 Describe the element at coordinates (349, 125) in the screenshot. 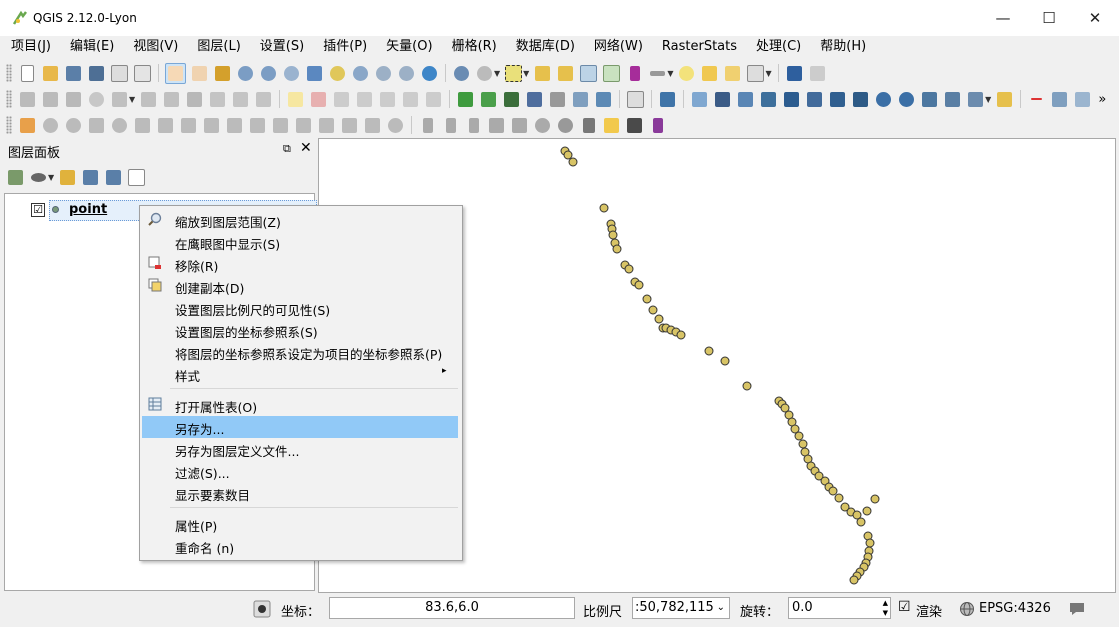

I see `merge-attributes-icon` at that location.